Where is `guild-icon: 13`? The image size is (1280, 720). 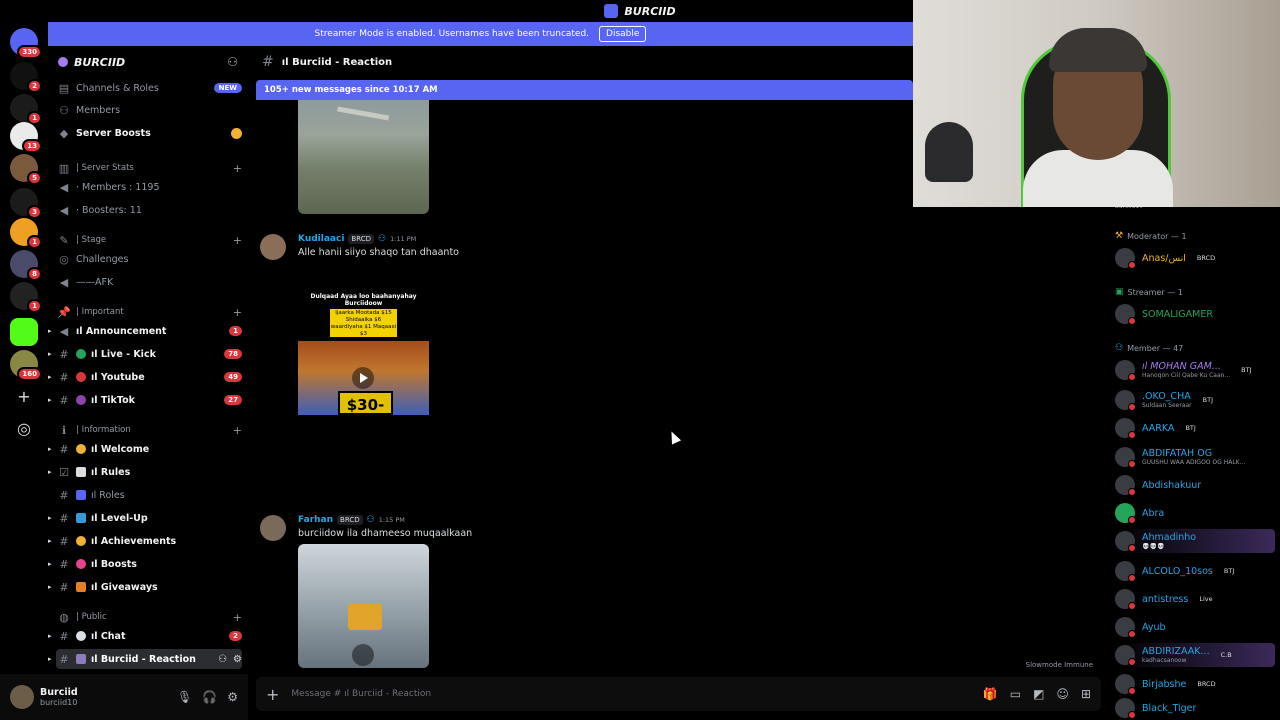
guild-icon: 13 is located at coordinates (26, 137).